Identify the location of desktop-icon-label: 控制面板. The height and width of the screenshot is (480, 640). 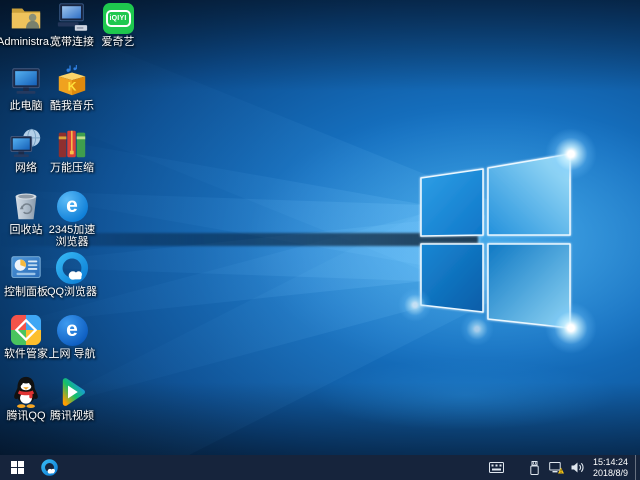
(26, 292).